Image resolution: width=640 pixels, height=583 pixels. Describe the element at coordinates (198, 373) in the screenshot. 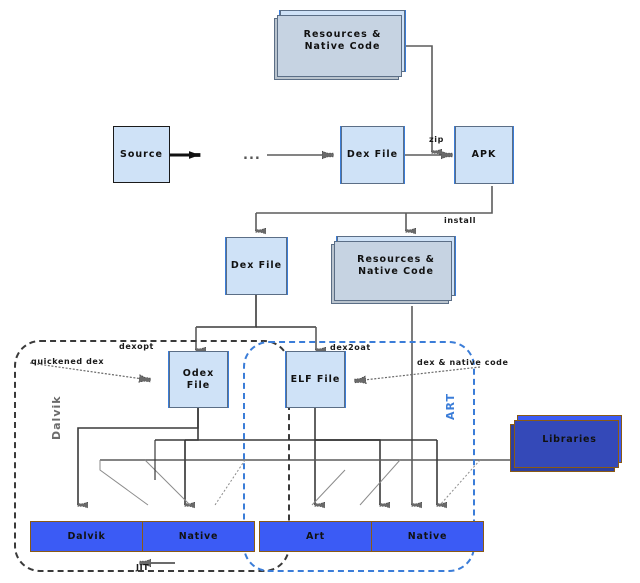

I see `node-label-line1: Odex` at that location.